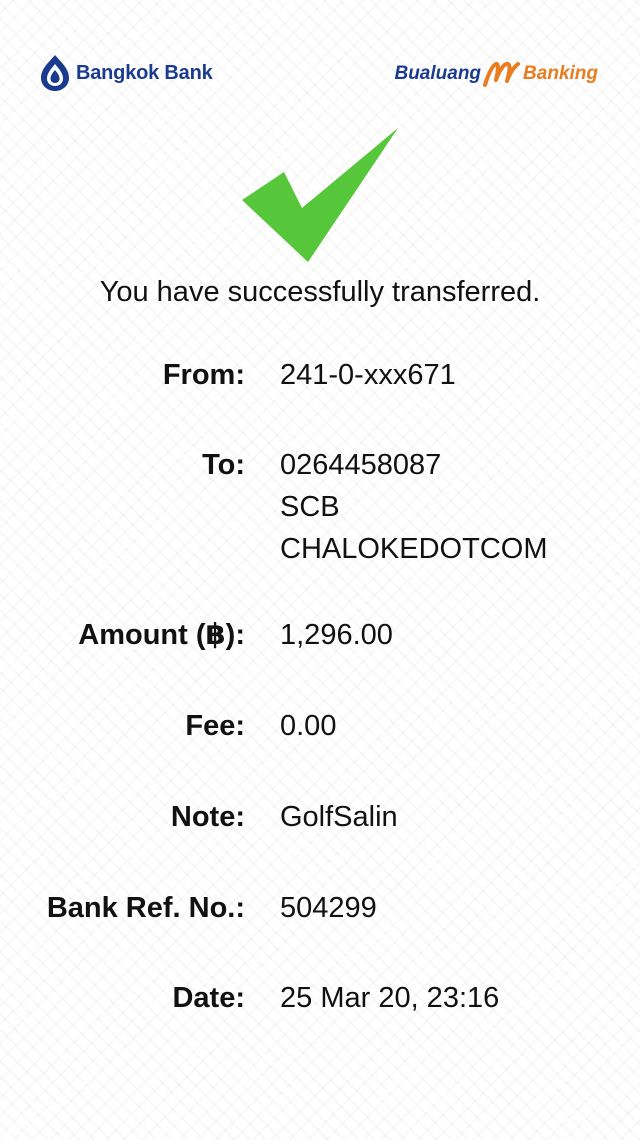  I want to click on bangkok-bank-logo: Bangkok Bank, so click(126, 73).